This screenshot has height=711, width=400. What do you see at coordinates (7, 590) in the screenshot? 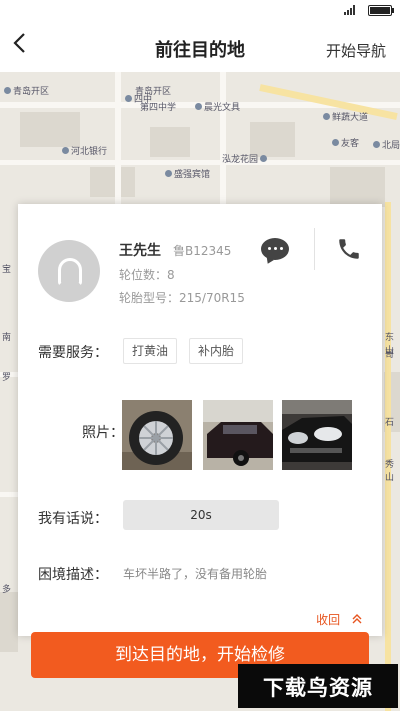
I see `map-poi: 多` at bounding box center [7, 590].